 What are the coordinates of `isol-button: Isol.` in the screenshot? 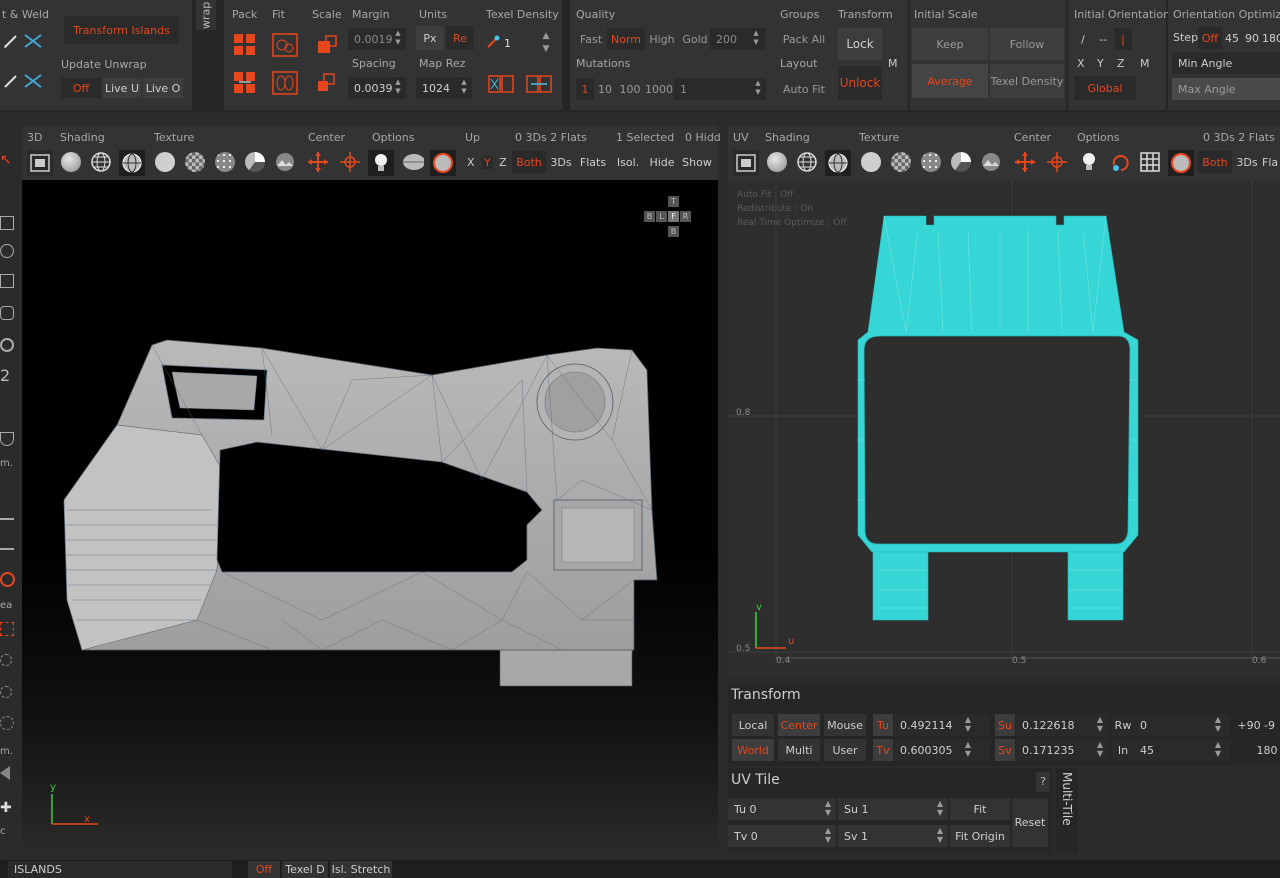 It's located at (628, 162).